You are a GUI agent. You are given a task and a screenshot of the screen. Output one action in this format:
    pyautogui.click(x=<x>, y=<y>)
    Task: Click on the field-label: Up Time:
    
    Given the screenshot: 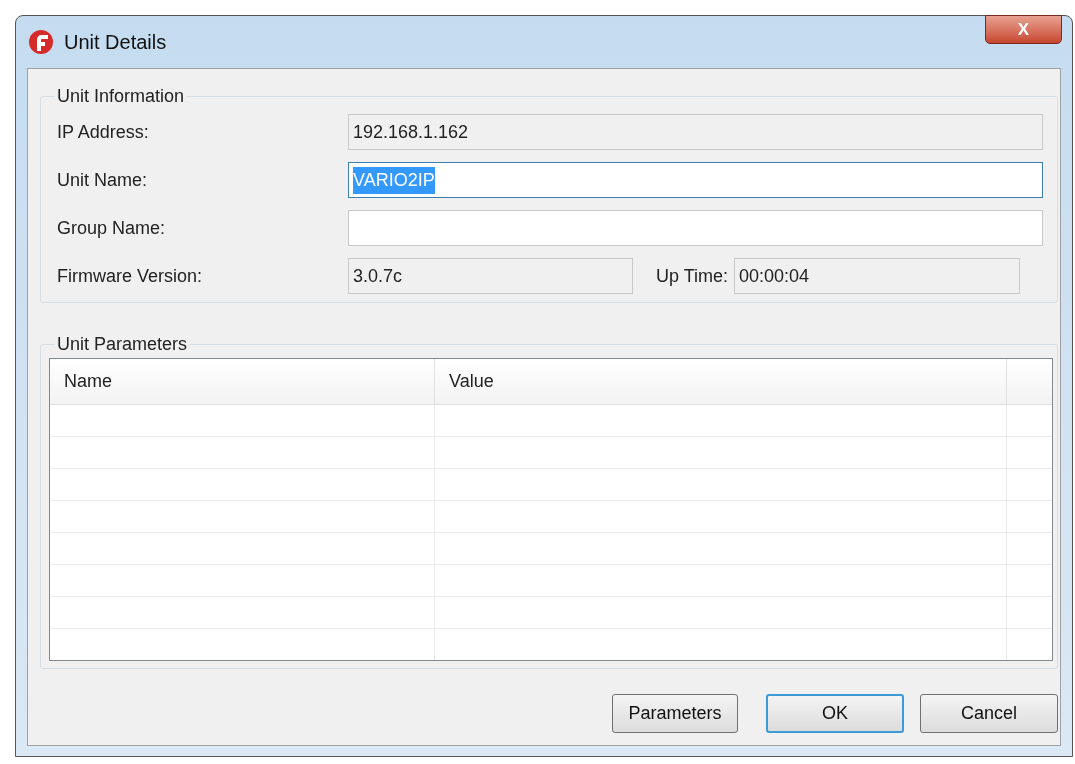 What is the action you would take?
    pyautogui.click(x=693, y=276)
    